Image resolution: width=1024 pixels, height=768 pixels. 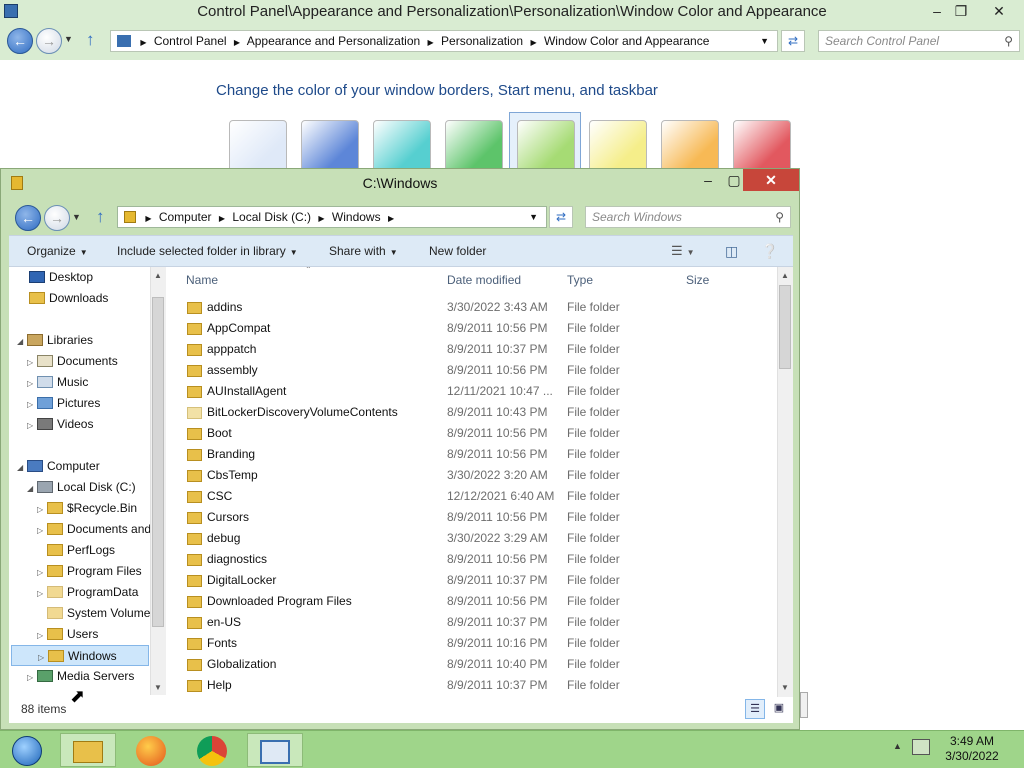 I want to click on view-options-icon: ☰ ▼, so click(x=683, y=251).